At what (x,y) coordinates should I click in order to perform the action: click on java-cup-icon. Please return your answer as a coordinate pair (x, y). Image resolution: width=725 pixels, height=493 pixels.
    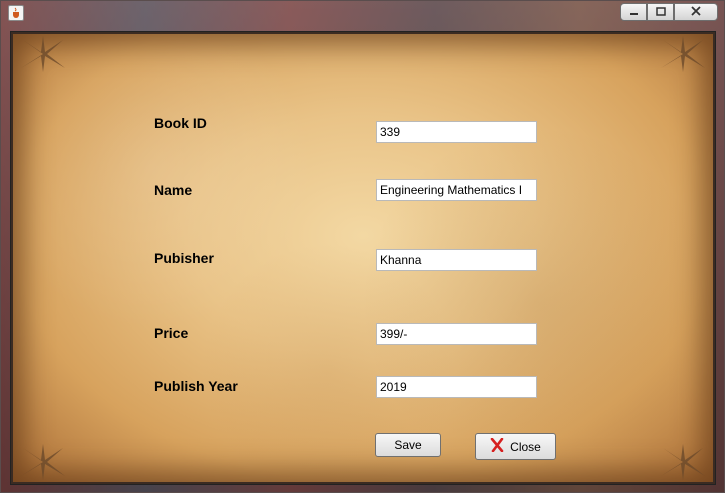
    Looking at the image, I should click on (16, 13).